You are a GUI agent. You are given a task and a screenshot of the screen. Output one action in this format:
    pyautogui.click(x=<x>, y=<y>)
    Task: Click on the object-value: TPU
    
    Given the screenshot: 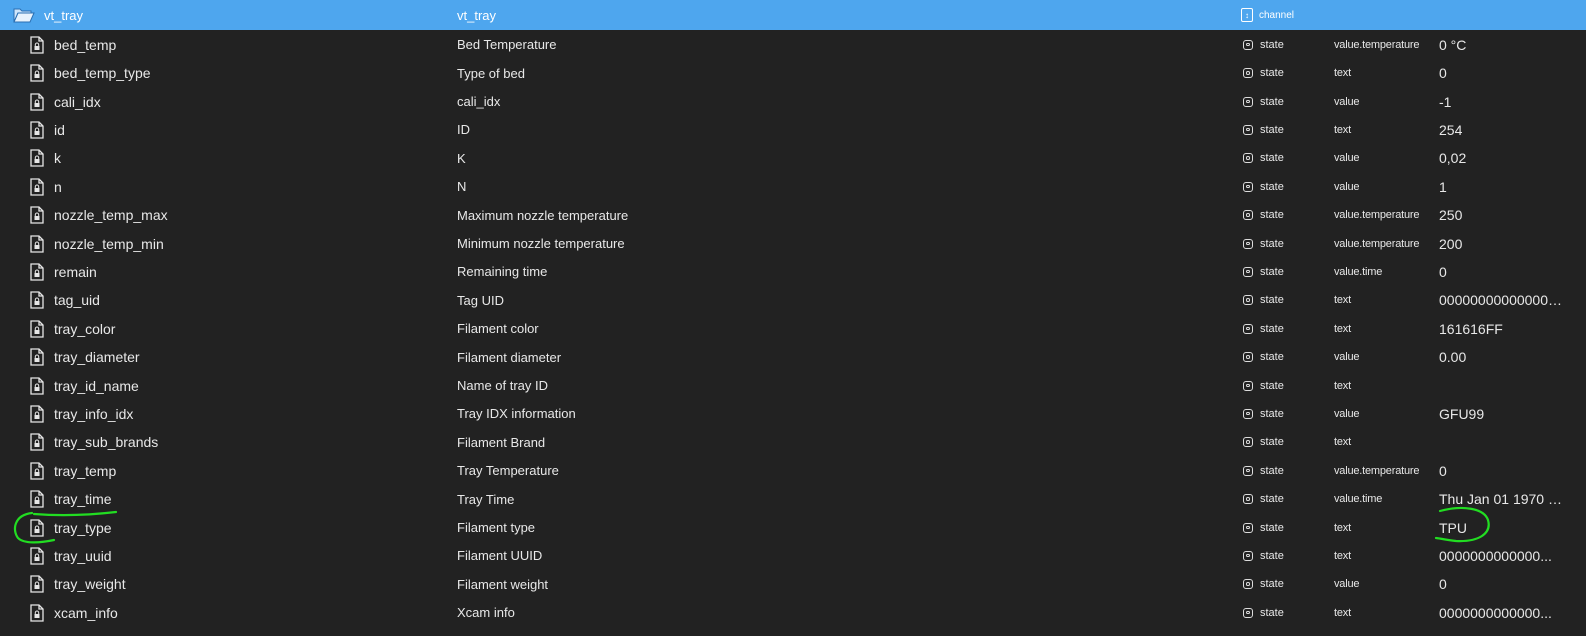 What is the action you would take?
    pyautogui.click(x=1501, y=527)
    